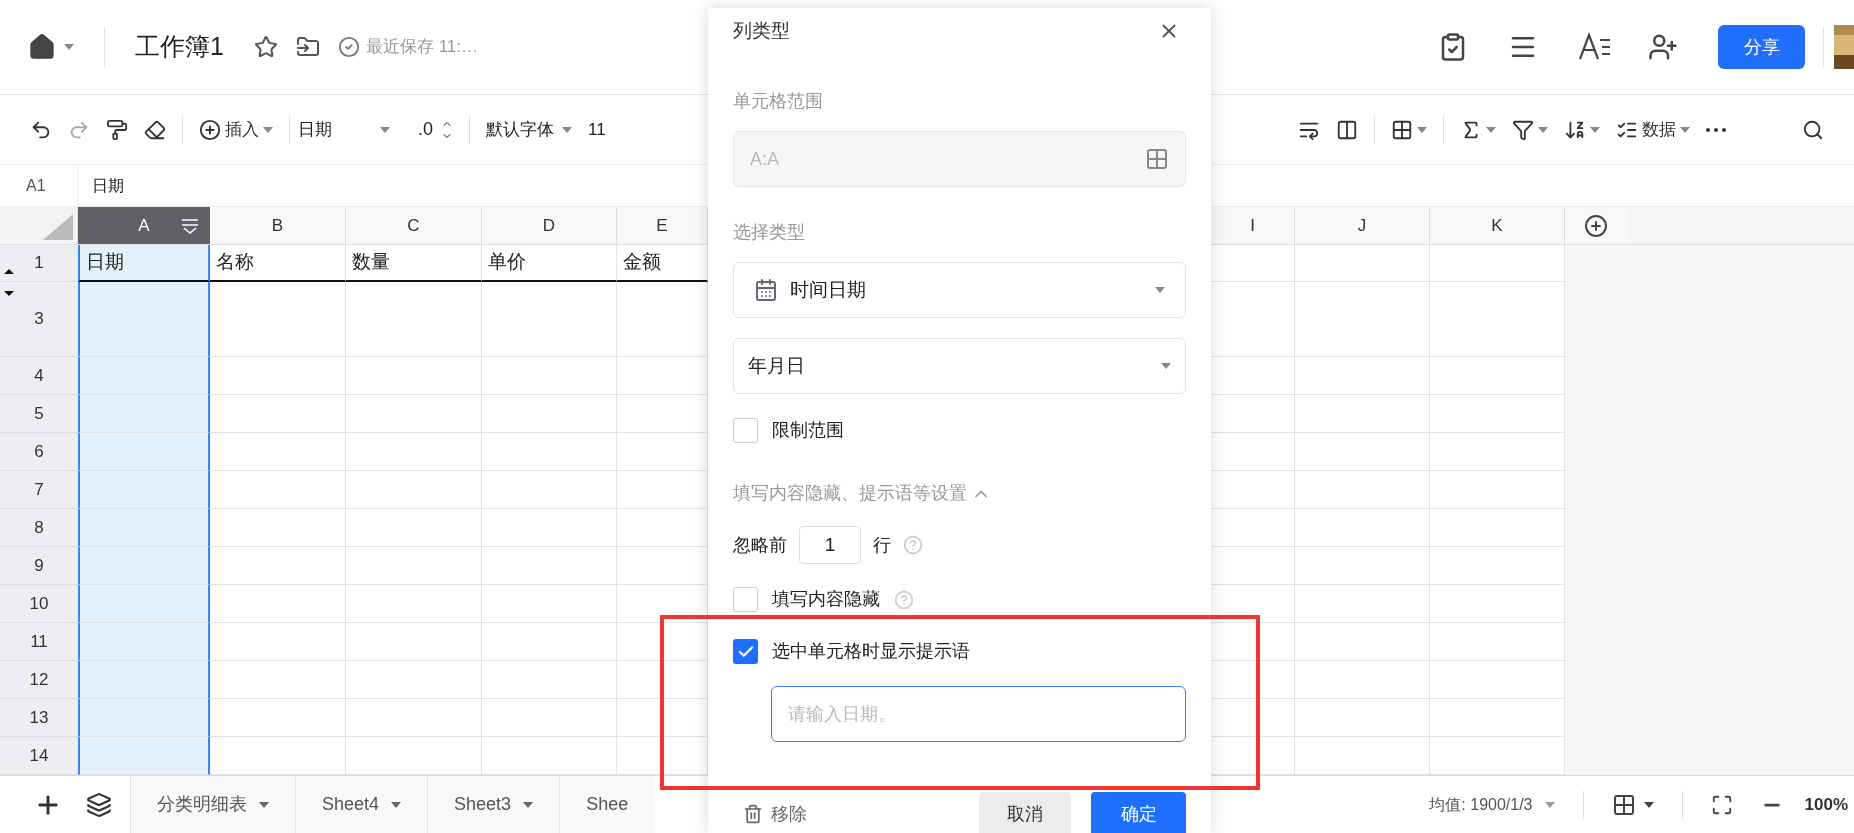 The width and height of the screenshot is (1854, 833). What do you see at coordinates (210, 129) in the screenshot?
I see `plus-circle-icon` at bounding box center [210, 129].